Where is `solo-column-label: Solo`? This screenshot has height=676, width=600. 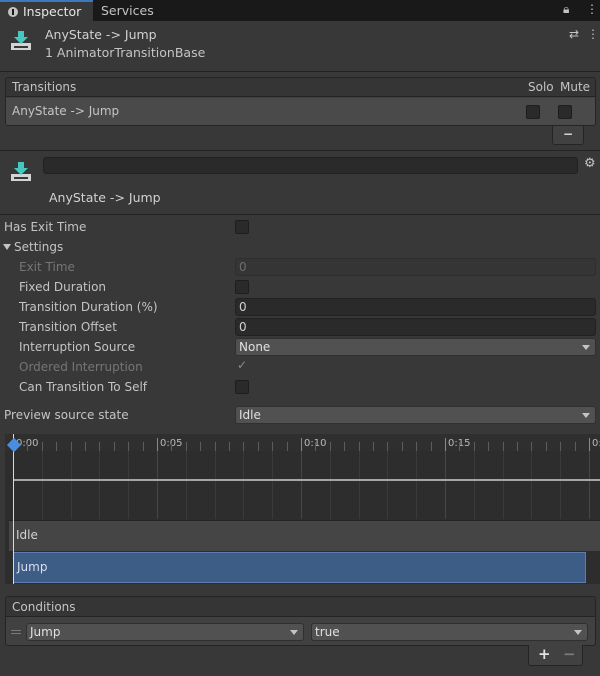 solo-column-label: Solo is located at coordinates (541, 87).